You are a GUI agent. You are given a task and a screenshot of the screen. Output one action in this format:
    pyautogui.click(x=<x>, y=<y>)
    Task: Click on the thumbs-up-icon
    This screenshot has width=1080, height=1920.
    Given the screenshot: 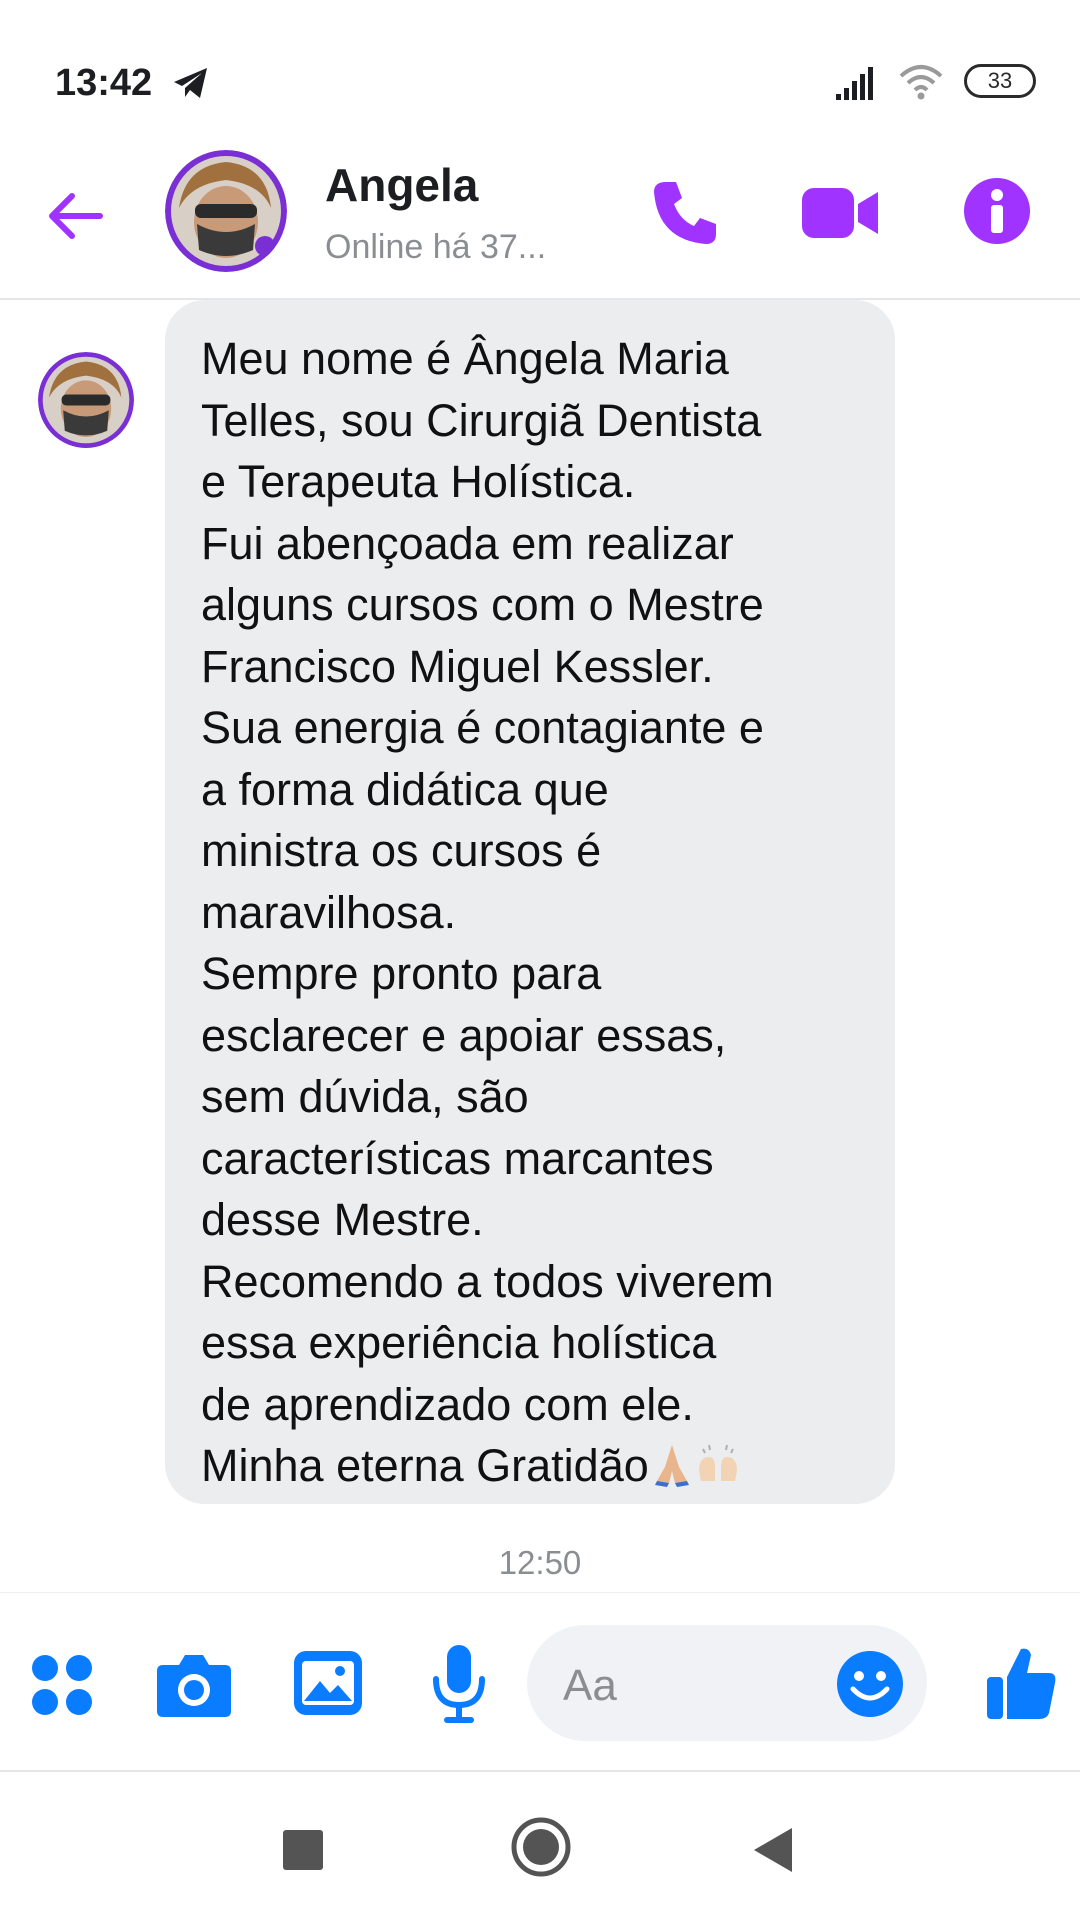 What is the action you would take?
    pyautogui.click(x=1021, y=1682)
    